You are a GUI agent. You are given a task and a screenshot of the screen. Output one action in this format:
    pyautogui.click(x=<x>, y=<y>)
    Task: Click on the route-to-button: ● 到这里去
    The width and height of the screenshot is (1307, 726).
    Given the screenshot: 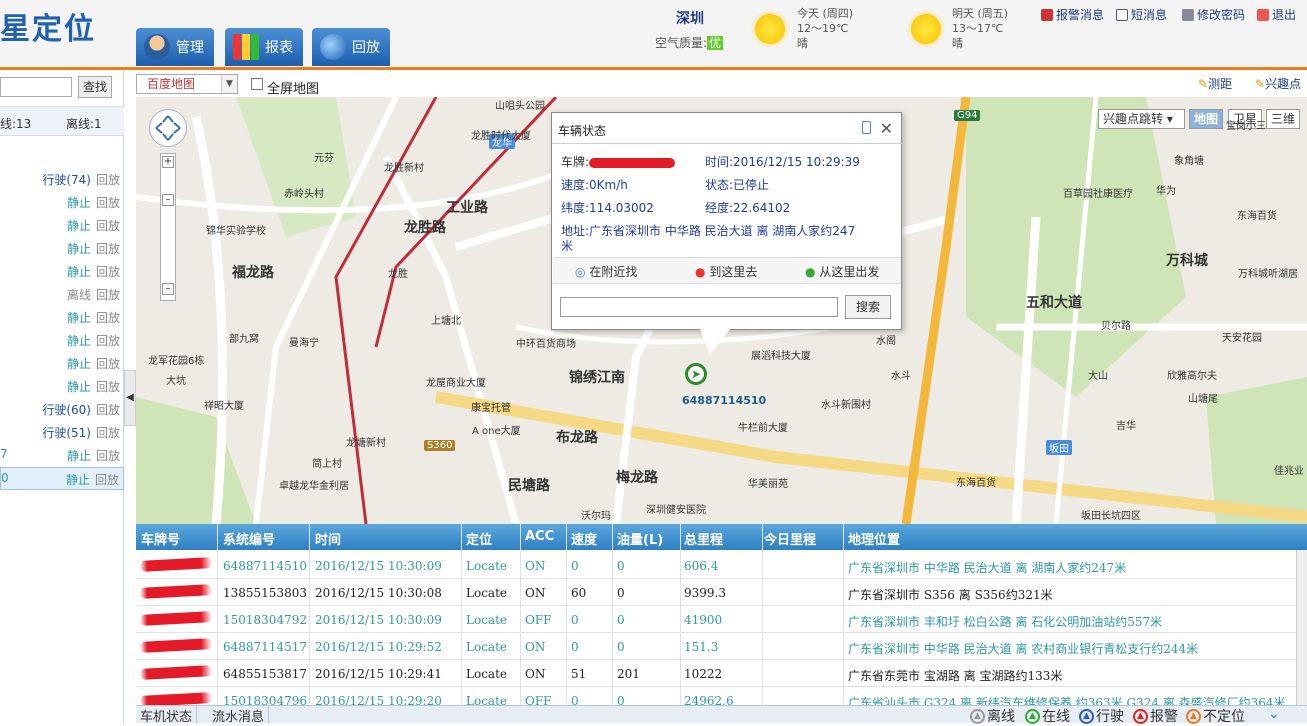 What is the action you would take?
    pyautogui.click(x=726, y=271)
    